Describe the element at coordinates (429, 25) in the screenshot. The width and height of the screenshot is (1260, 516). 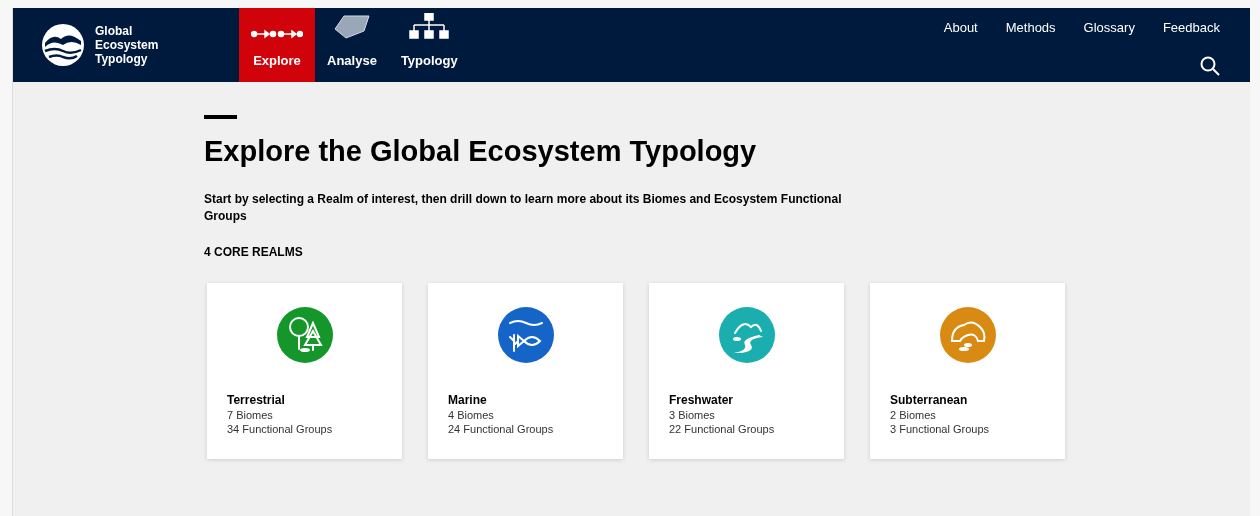
I see `hierarchy-icon` at that location.